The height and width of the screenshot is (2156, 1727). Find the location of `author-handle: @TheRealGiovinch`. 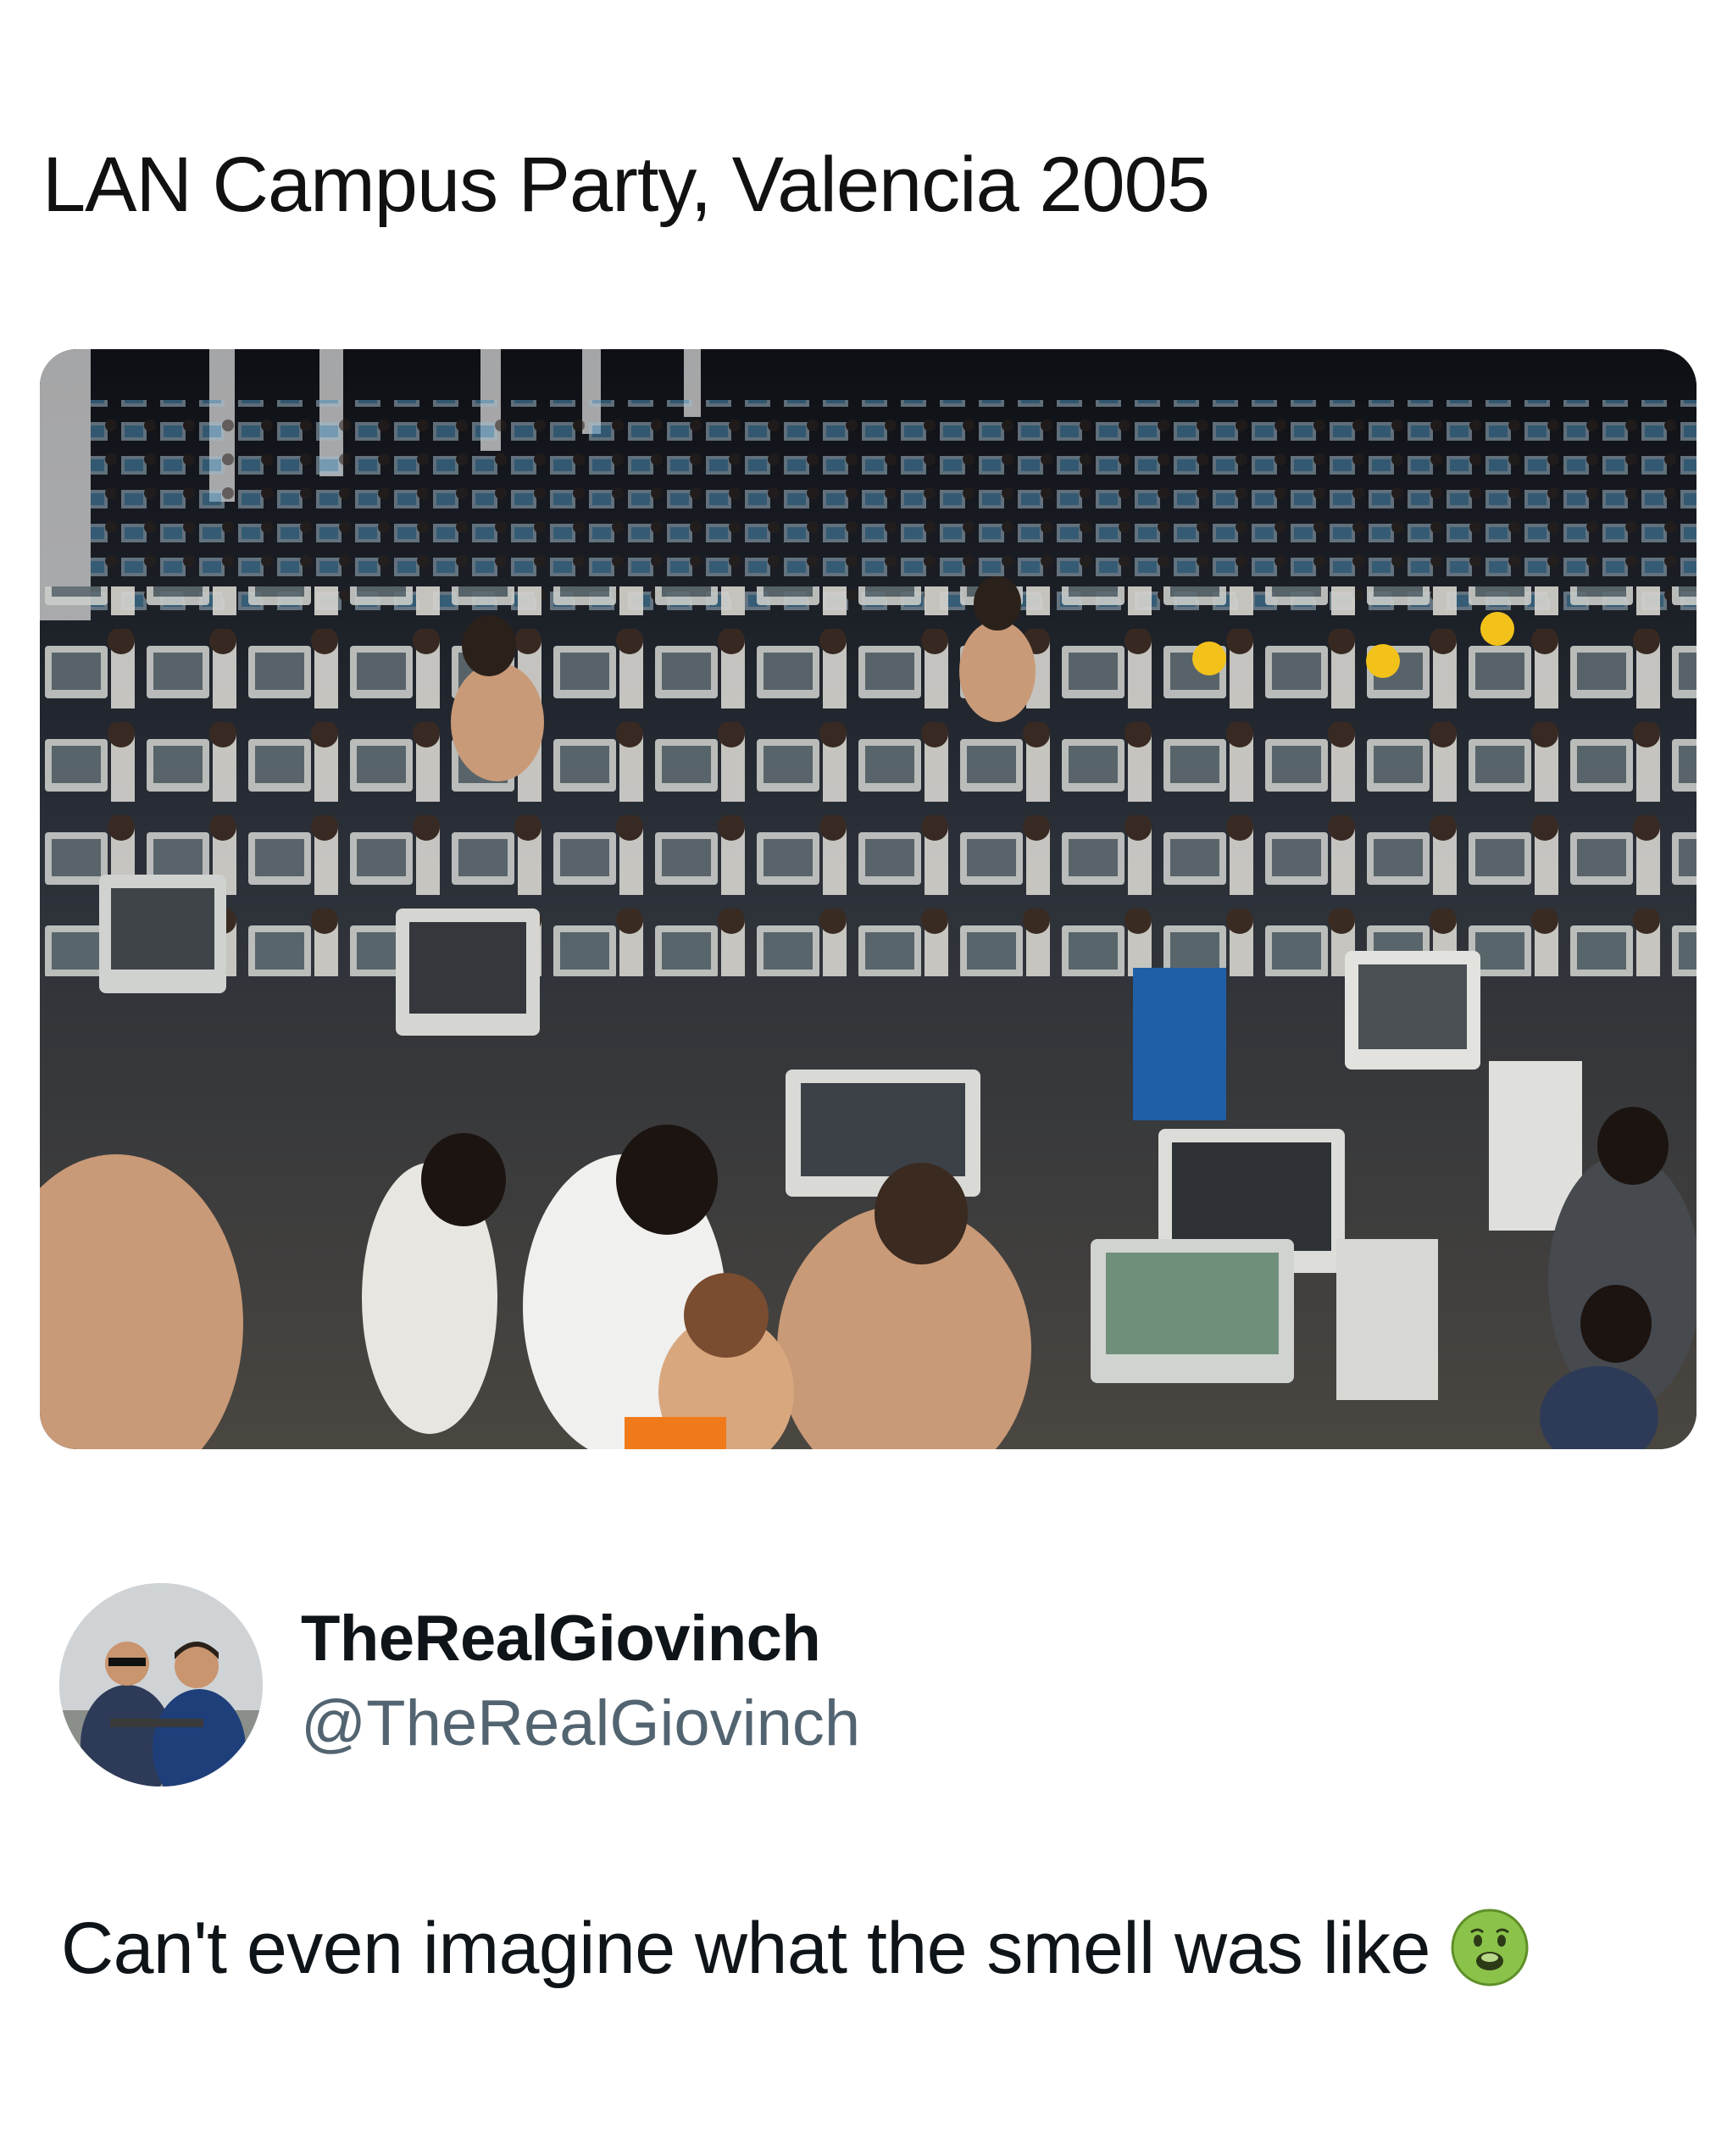

author-handle: @TheRealGiovinch is located at coordinates (580, 1723).